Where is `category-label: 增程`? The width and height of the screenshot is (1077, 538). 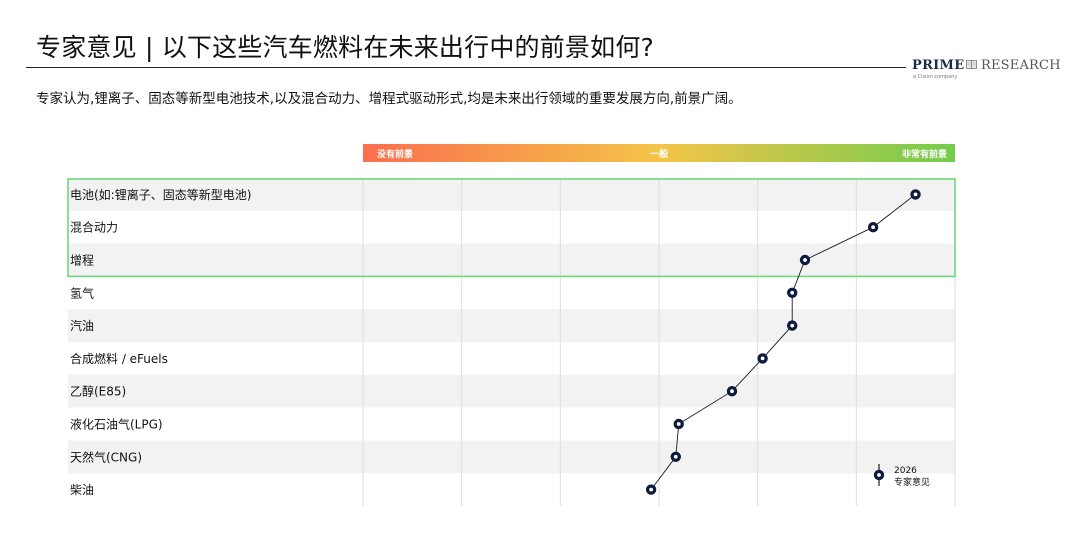 category-label: 增程 is located at coordinates (82, 260).